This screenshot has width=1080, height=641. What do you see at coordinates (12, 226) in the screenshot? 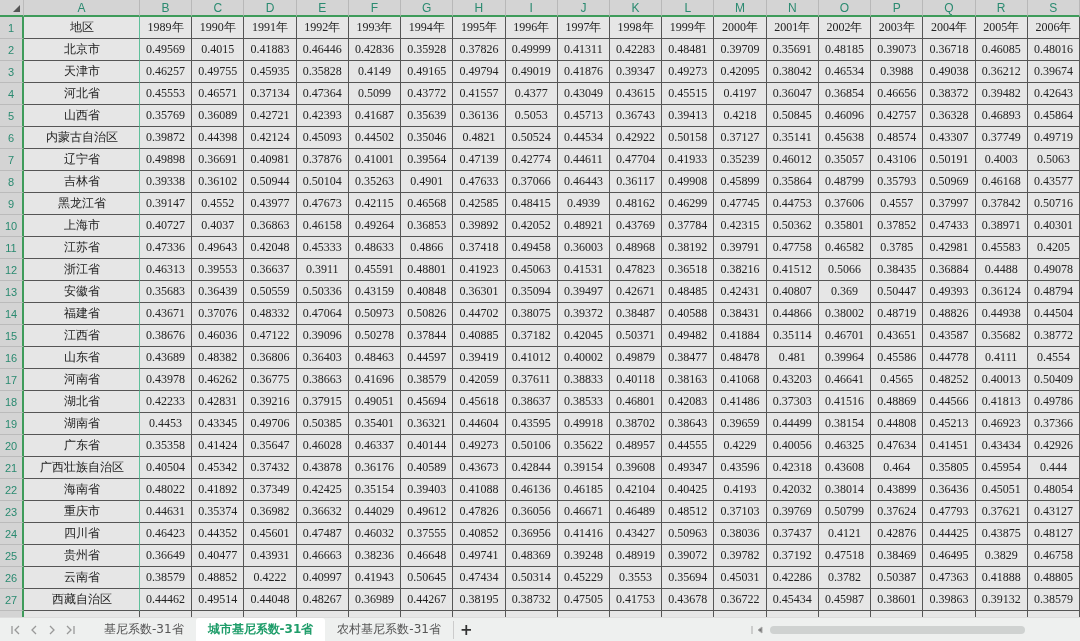
I see `row-header: 10` at bounding box center [12, 226].